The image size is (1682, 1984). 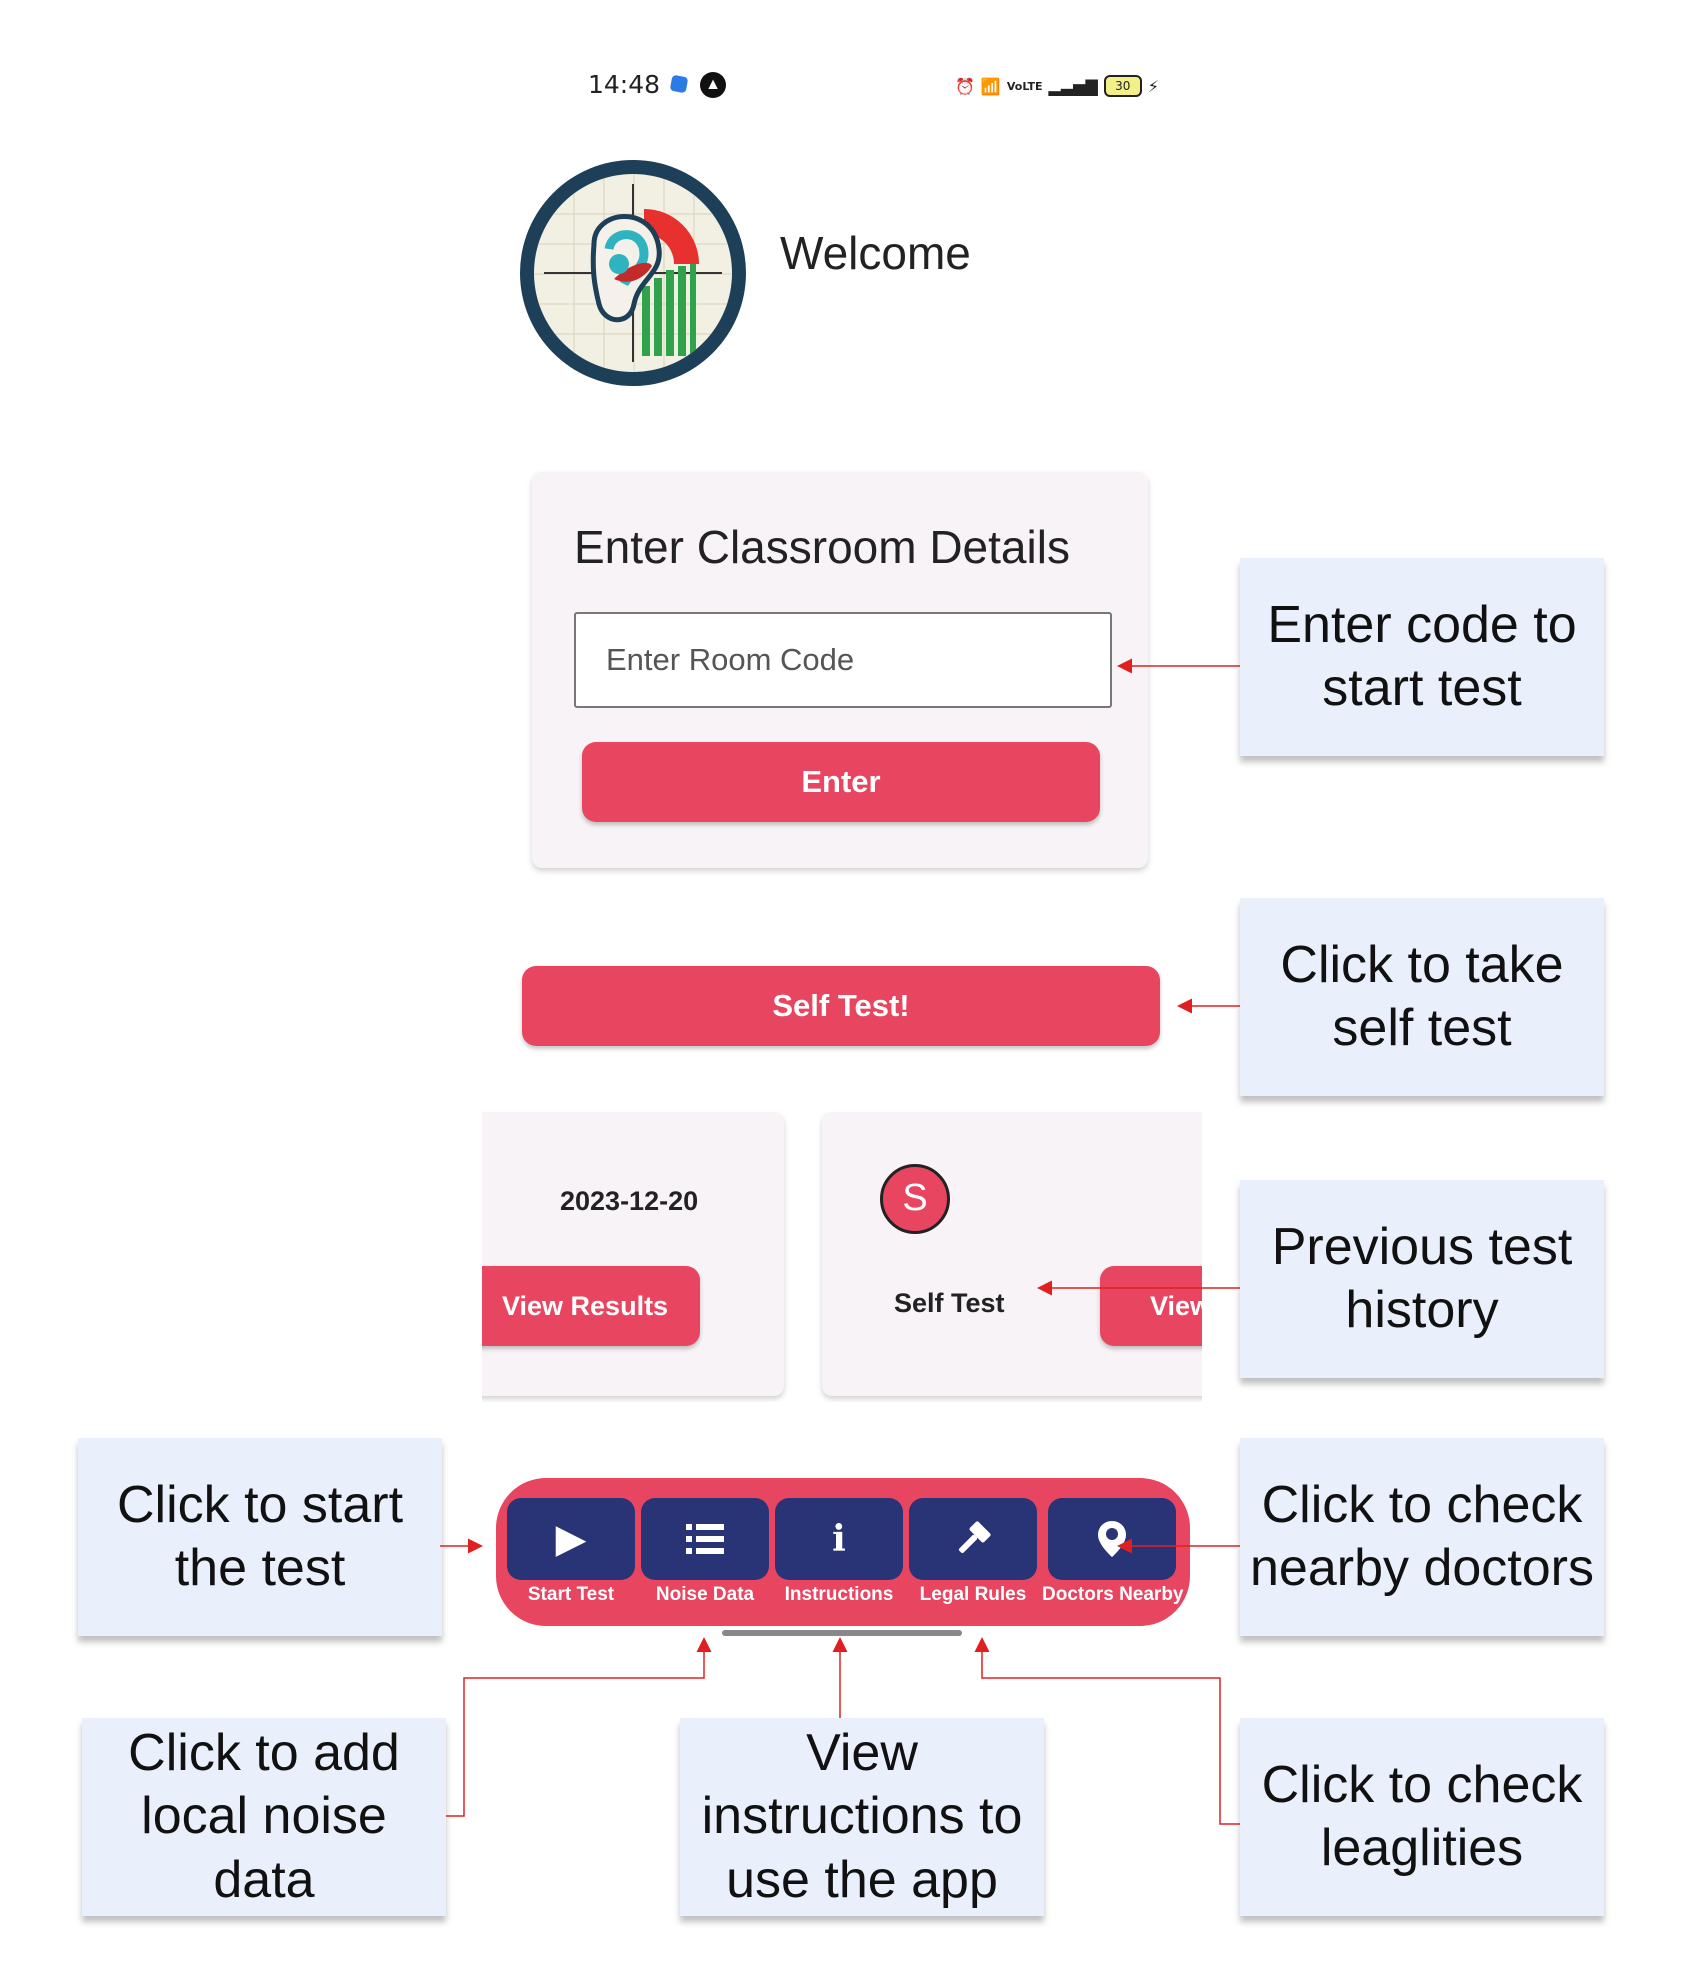 What do you see at coordinates (579, 1727) in the screenshot?
I see `arrow-noise` at bounding box center [579, 1727].